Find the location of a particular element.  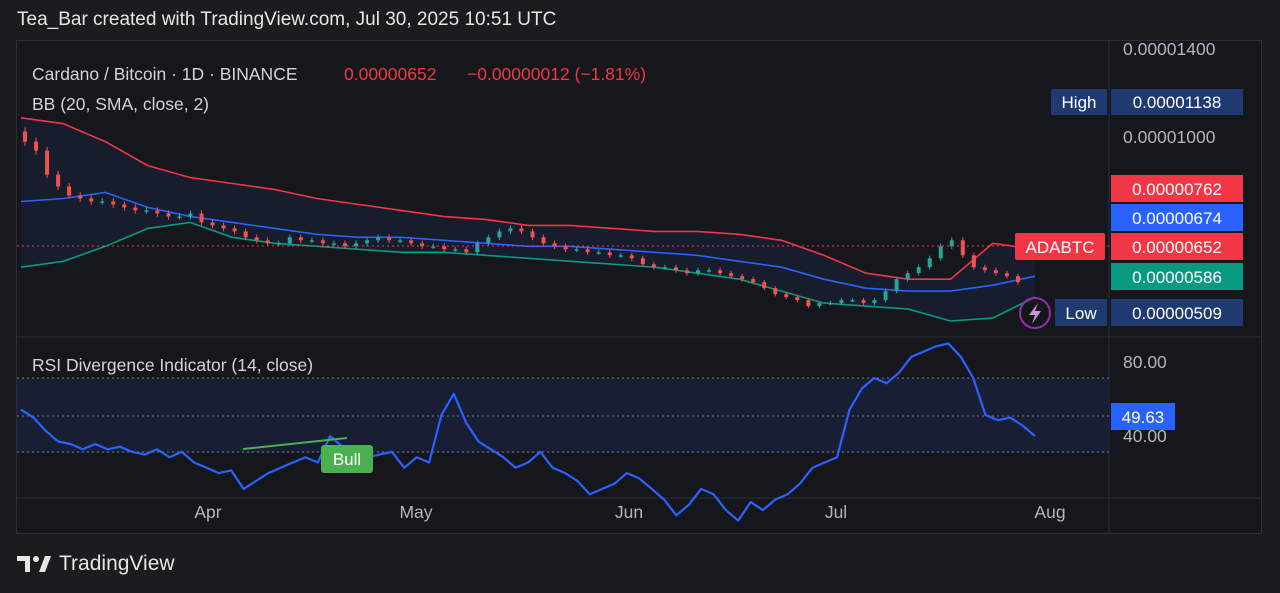

rsi-value: 49.63 is located at coordinates (1143, 417).